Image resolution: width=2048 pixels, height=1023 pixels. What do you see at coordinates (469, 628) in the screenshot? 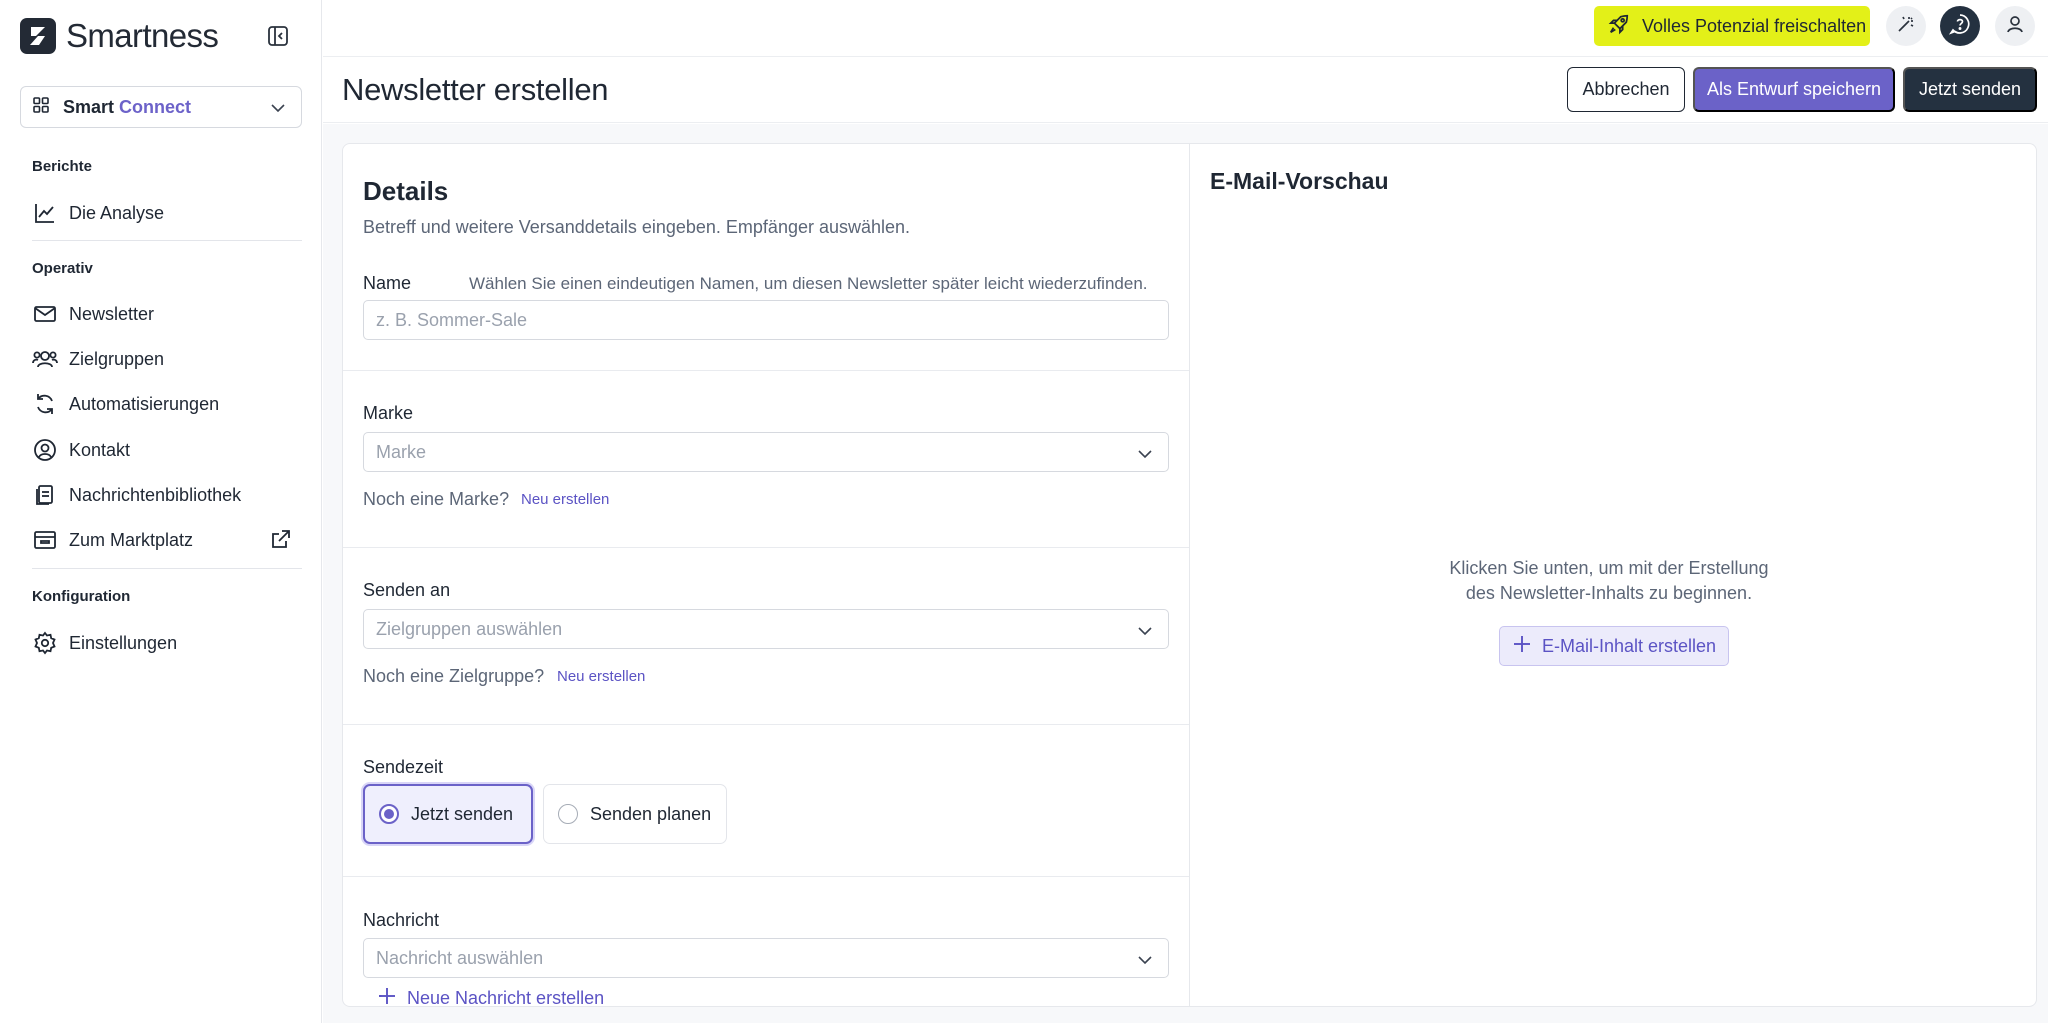
I see `recipients-select-placeholder: Zielgruppen auswählen` at bounding box center [469, 628].